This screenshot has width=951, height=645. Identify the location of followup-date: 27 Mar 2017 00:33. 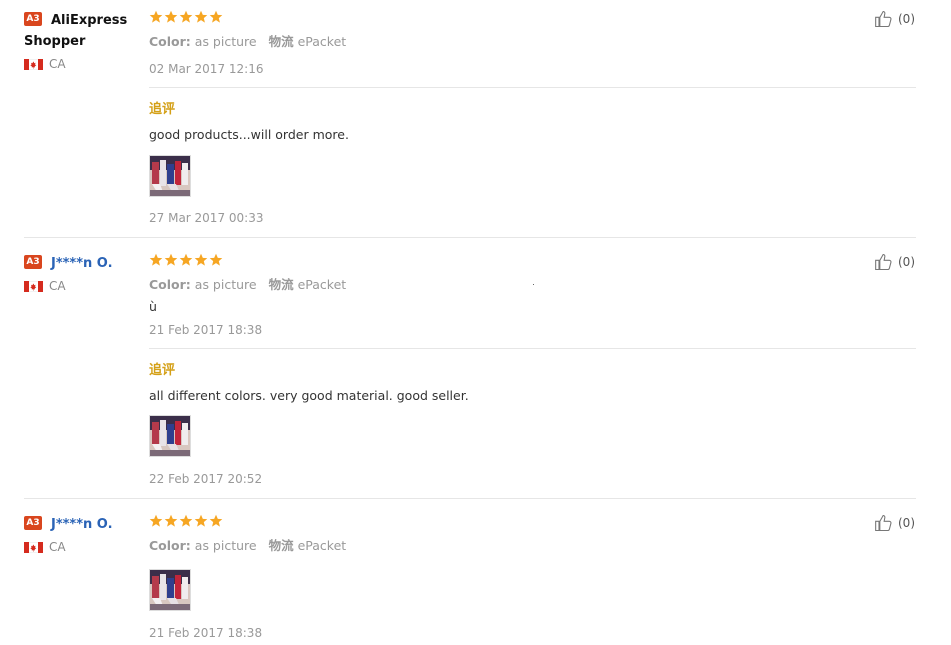
(206, 218).